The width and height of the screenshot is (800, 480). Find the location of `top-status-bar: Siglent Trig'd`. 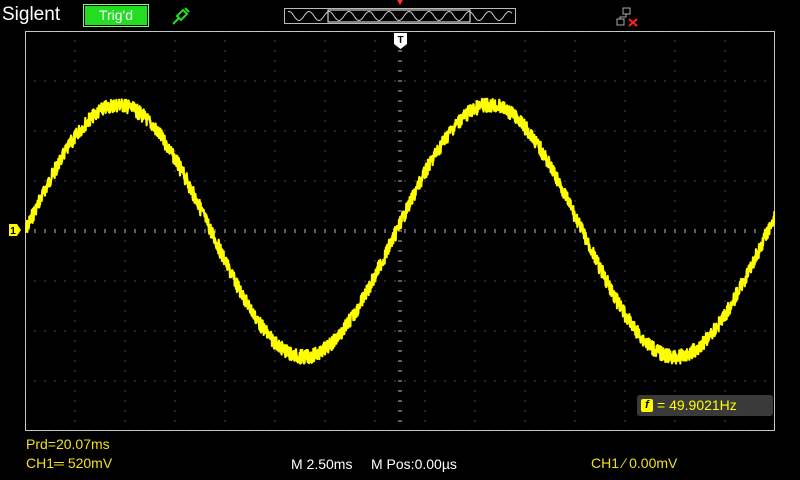

top-status-bar: Siglent Trig'd is located at coordinates (400, 15).